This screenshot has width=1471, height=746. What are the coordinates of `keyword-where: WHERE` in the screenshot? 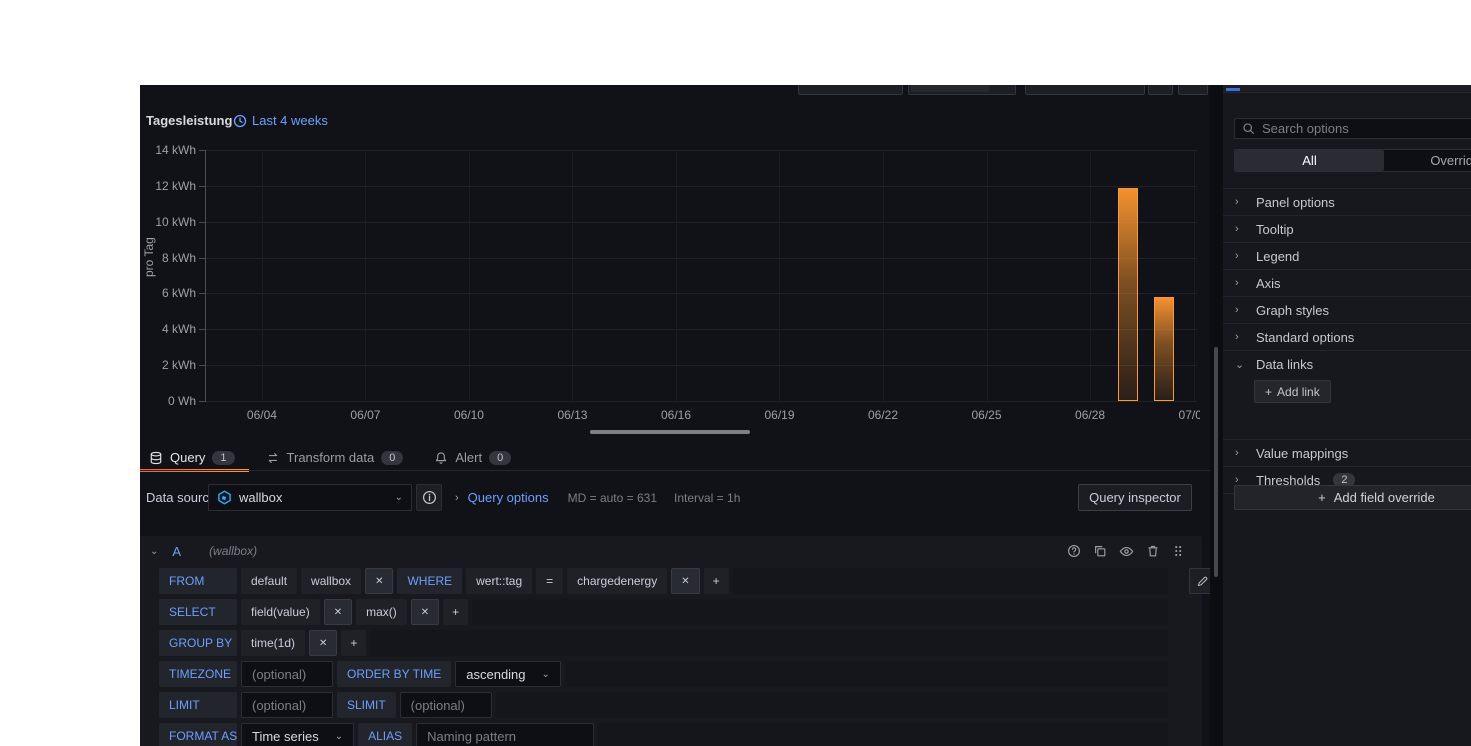 It's located at (430, 581).